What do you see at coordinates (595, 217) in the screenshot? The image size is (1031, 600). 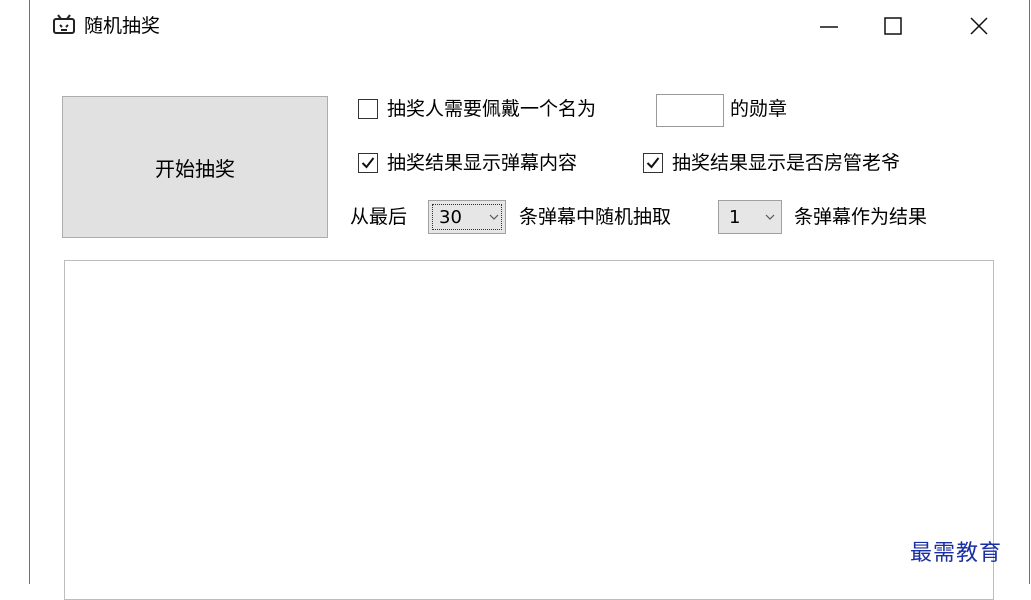 I see `range-middle-label: 条弹幕中随机抽取` at bounding box center [595, 217].